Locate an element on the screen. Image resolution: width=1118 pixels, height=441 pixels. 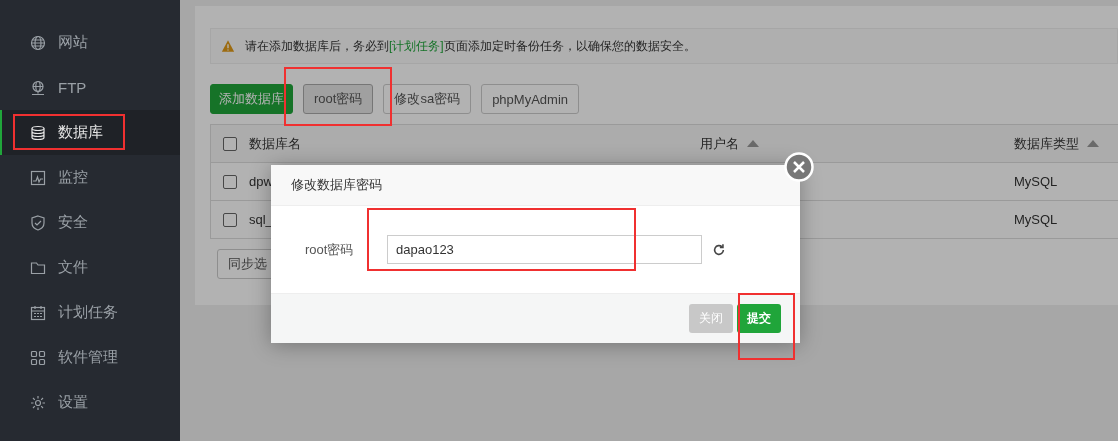
folder-icon is located at coordinates (38, 267).